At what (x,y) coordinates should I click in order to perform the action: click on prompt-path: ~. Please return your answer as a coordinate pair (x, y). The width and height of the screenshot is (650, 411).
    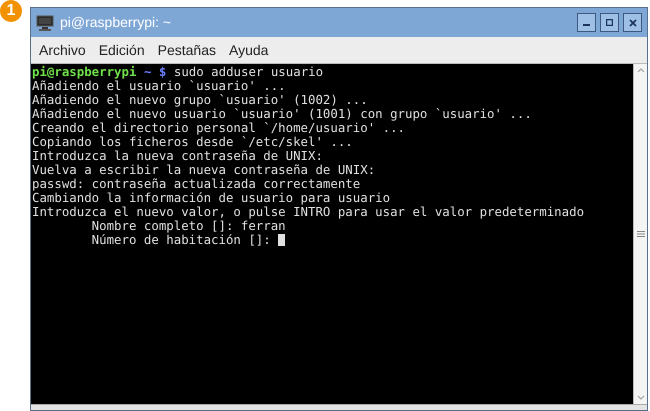
    Looking at the image, I should click on (148, 72).